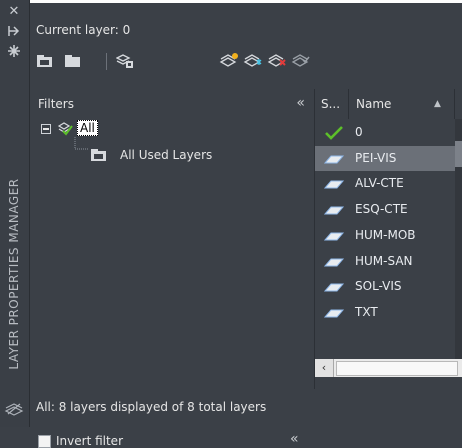 Image resolution: width=462 pixels, height=448 pixels. What do you see at coordinates (231, 1) in the screenshot?
I see `window-top-edge` at bounding box center [231, 1].